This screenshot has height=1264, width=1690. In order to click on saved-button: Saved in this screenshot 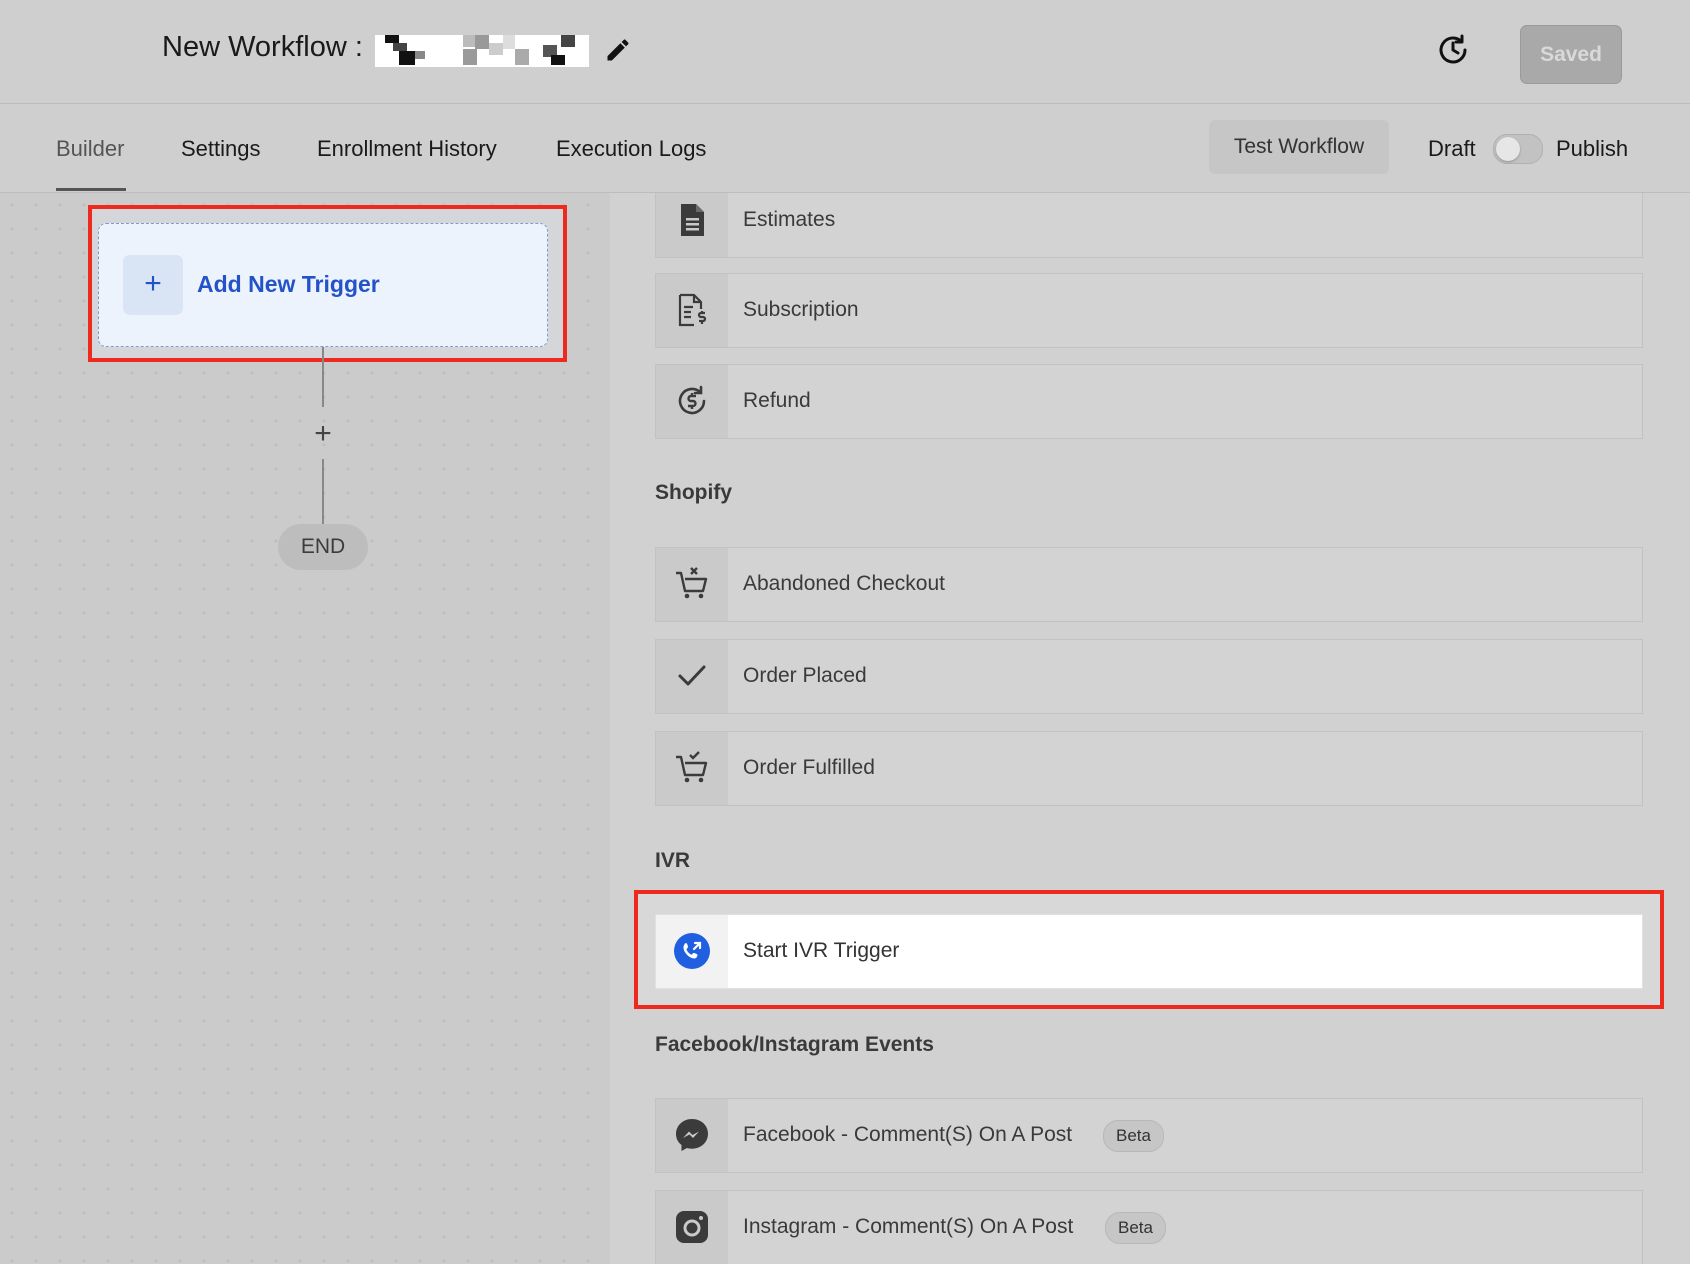, I will do `click(1571, 54)`.